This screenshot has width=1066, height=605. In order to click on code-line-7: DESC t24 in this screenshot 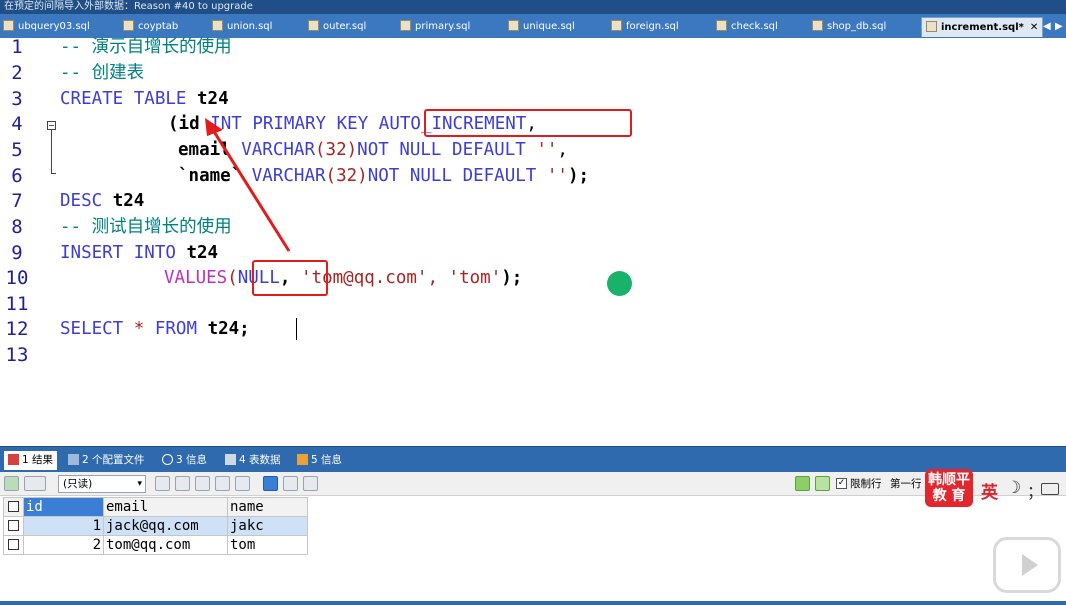, I will do `click(102, 201)`.